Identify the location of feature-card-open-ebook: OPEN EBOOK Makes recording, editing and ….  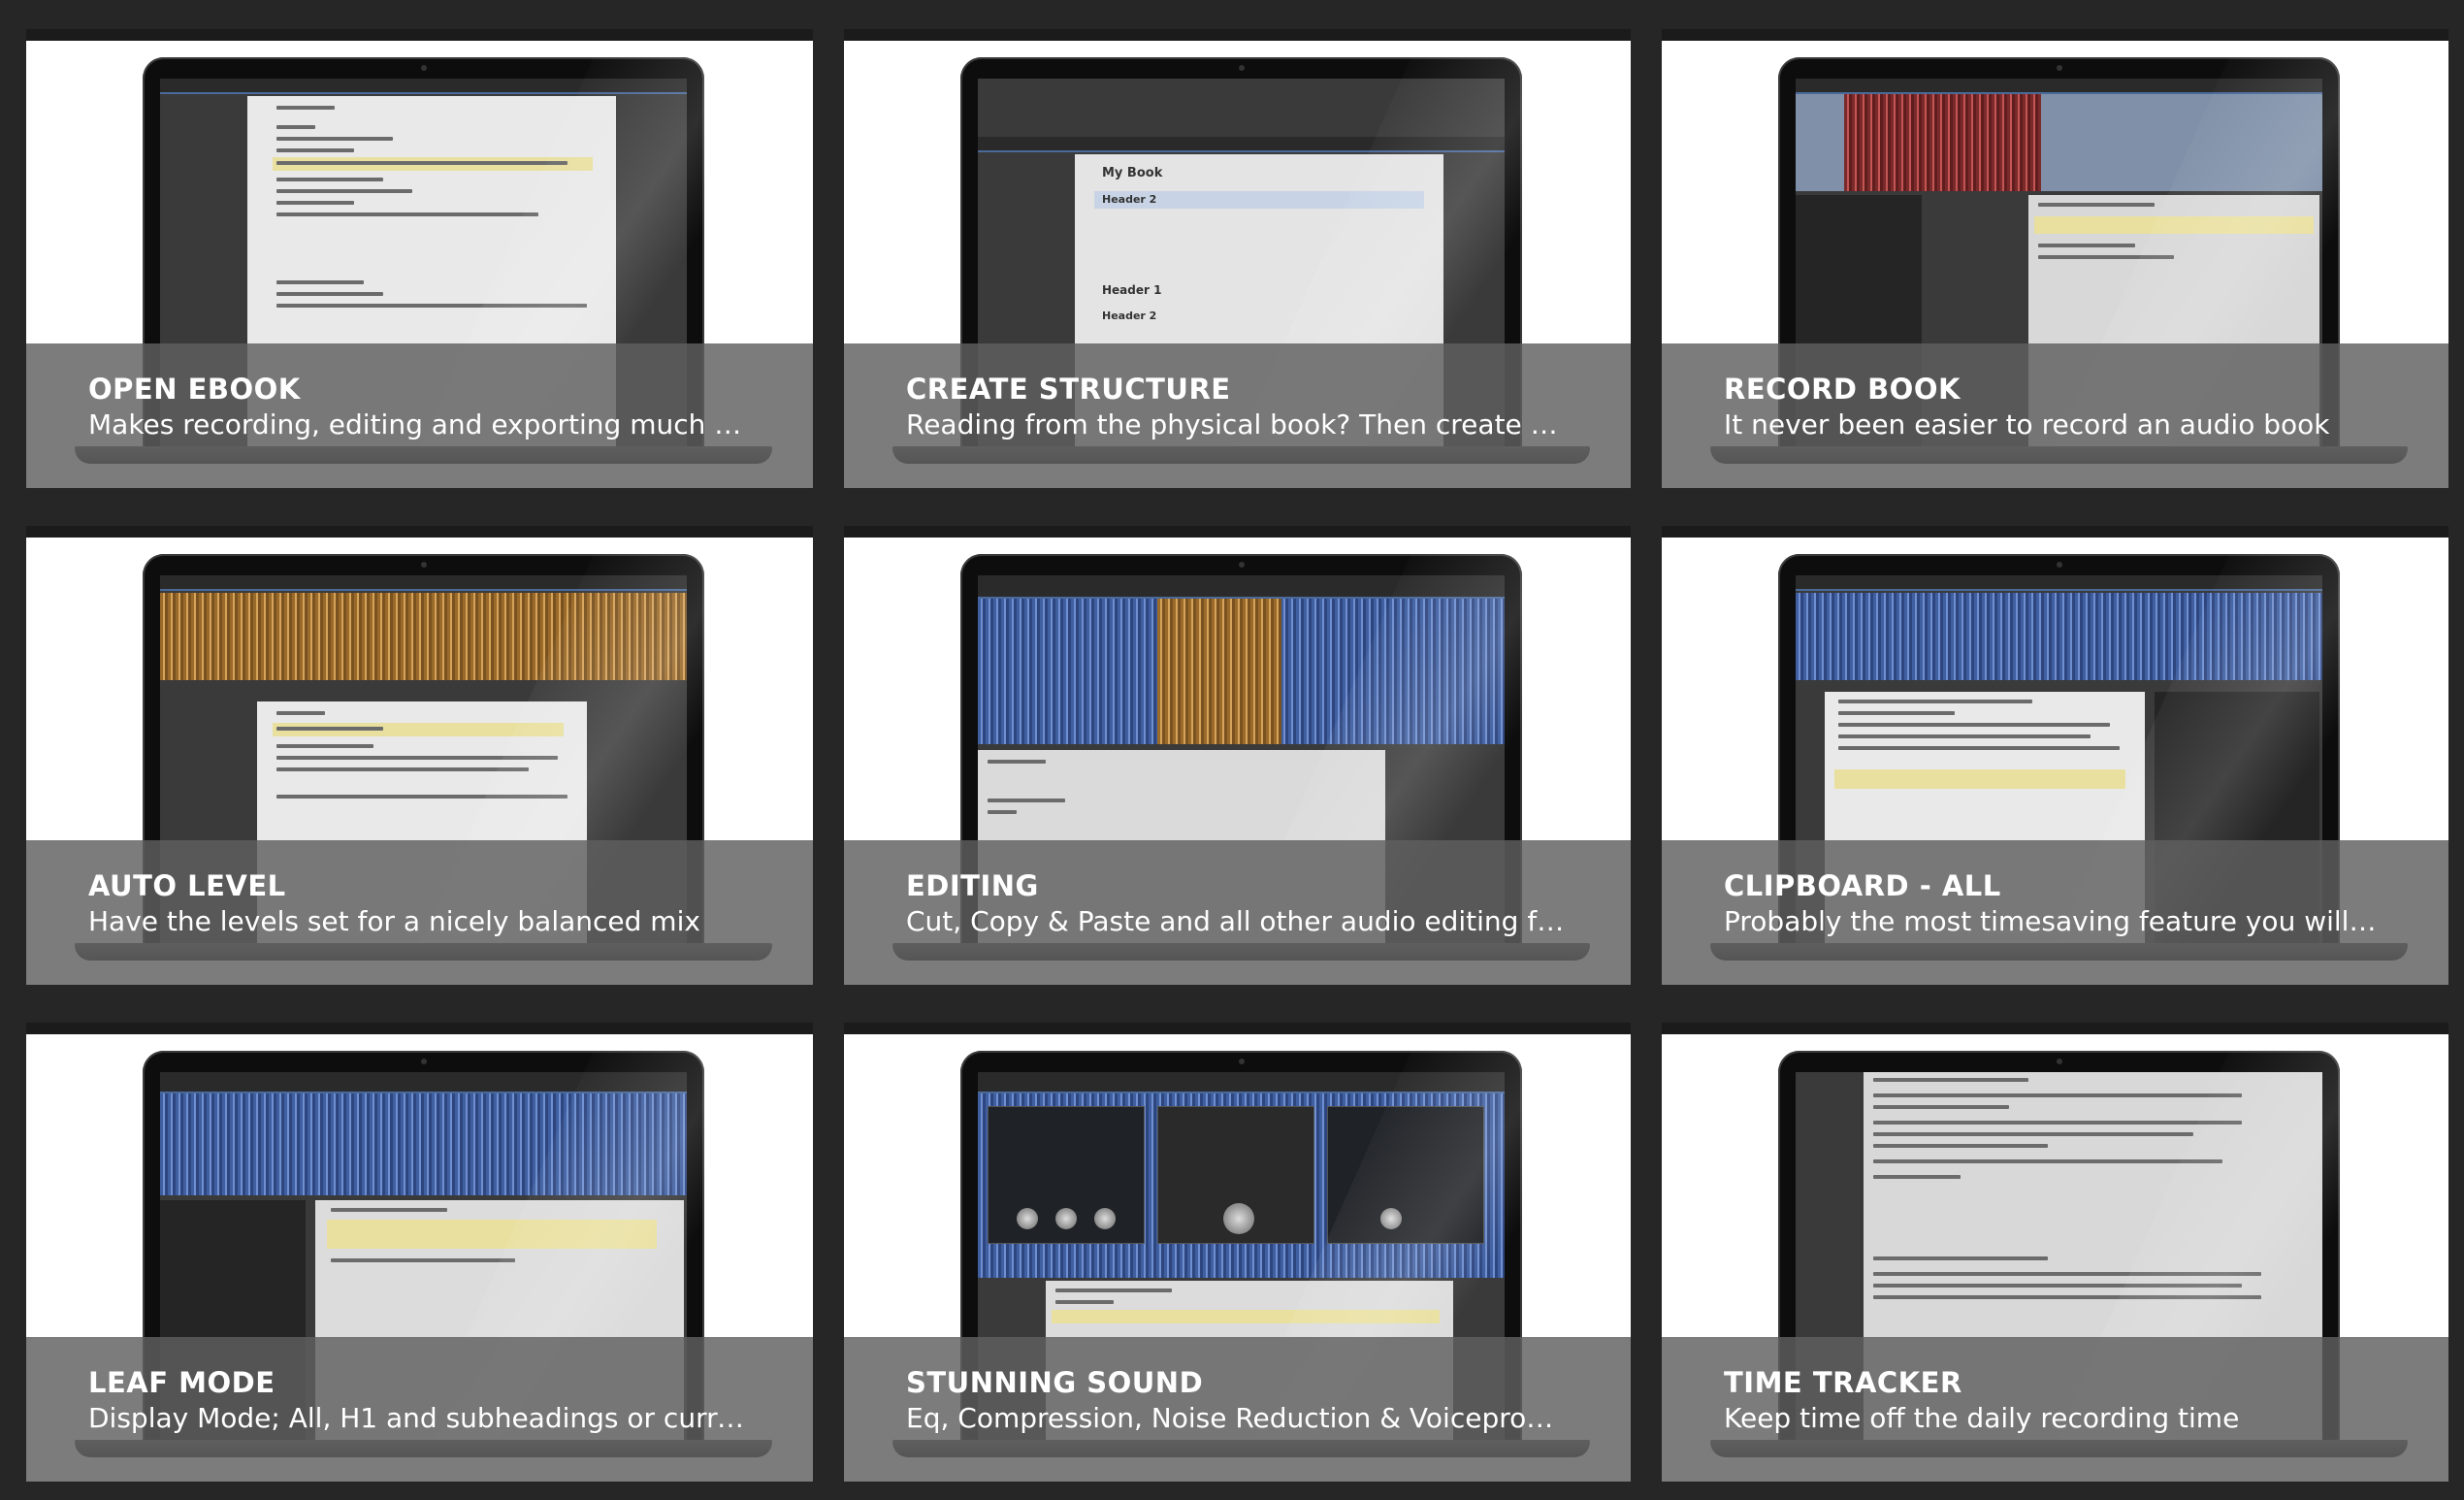
(419, 258).